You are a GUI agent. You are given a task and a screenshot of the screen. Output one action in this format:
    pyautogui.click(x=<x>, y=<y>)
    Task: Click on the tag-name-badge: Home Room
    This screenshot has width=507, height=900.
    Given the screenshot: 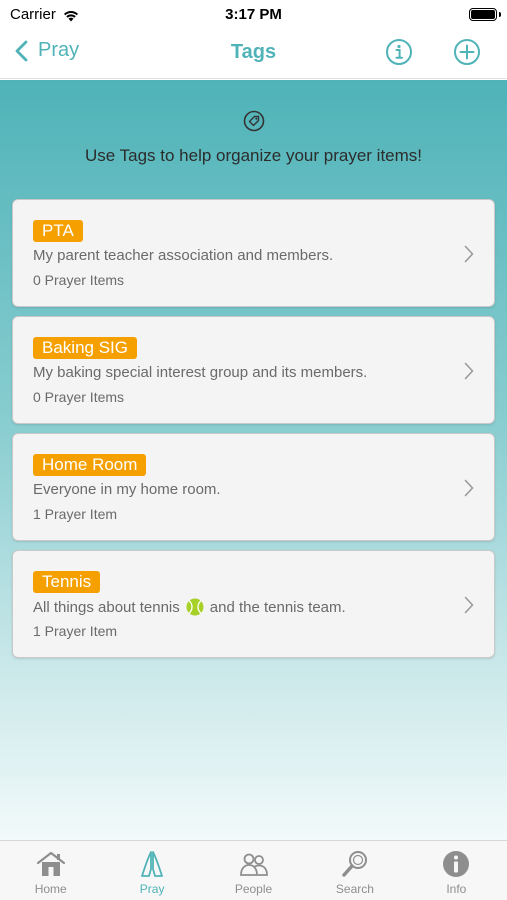 What is the action you would take?
    pyautogui.click(x=90, y=465)
    